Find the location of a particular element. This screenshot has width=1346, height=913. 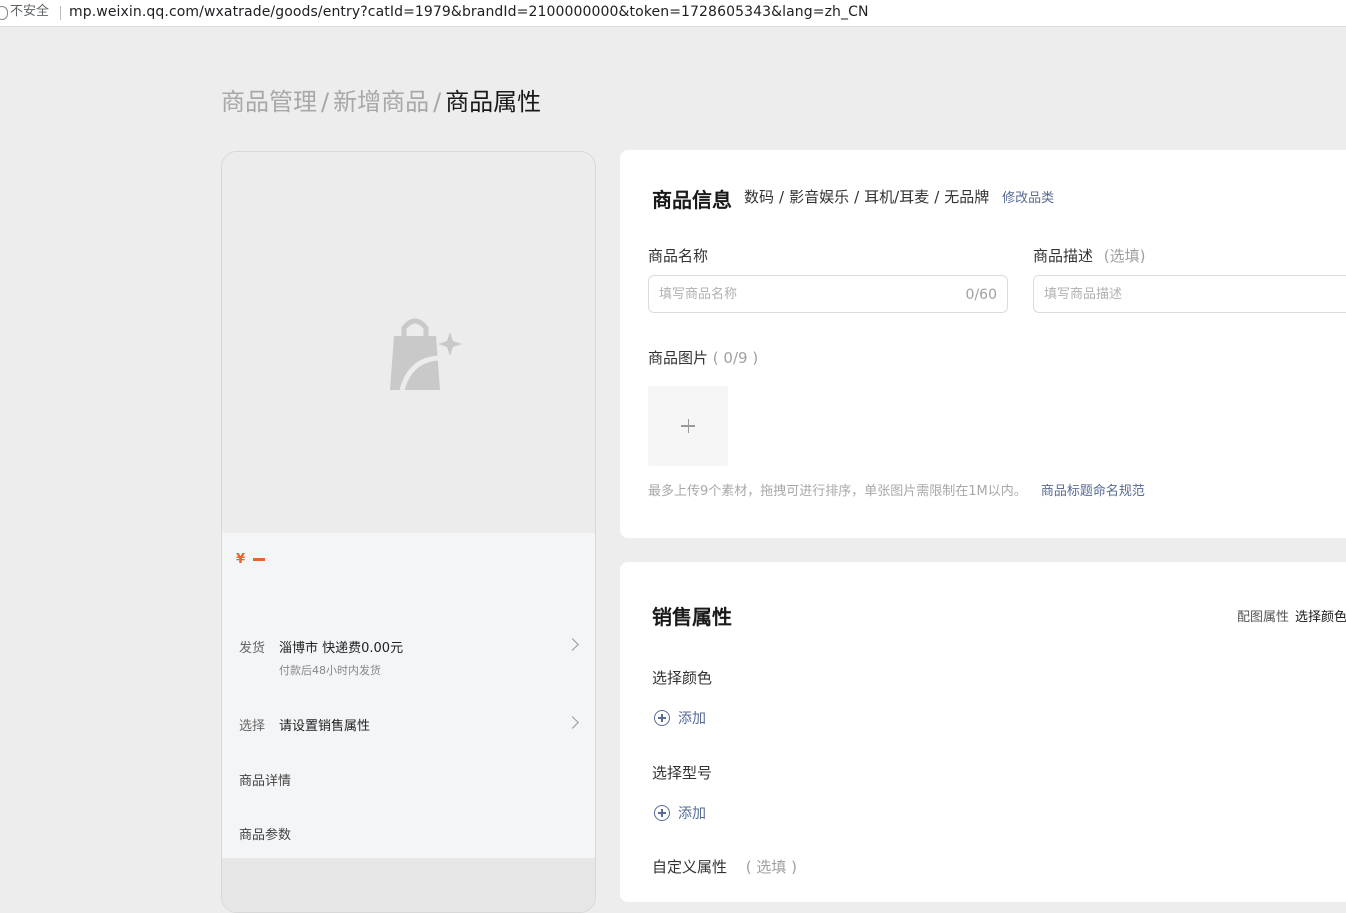

custom-attribute-label: 自定义属性 ( 选填 ) is located at coordinates (724, 866).